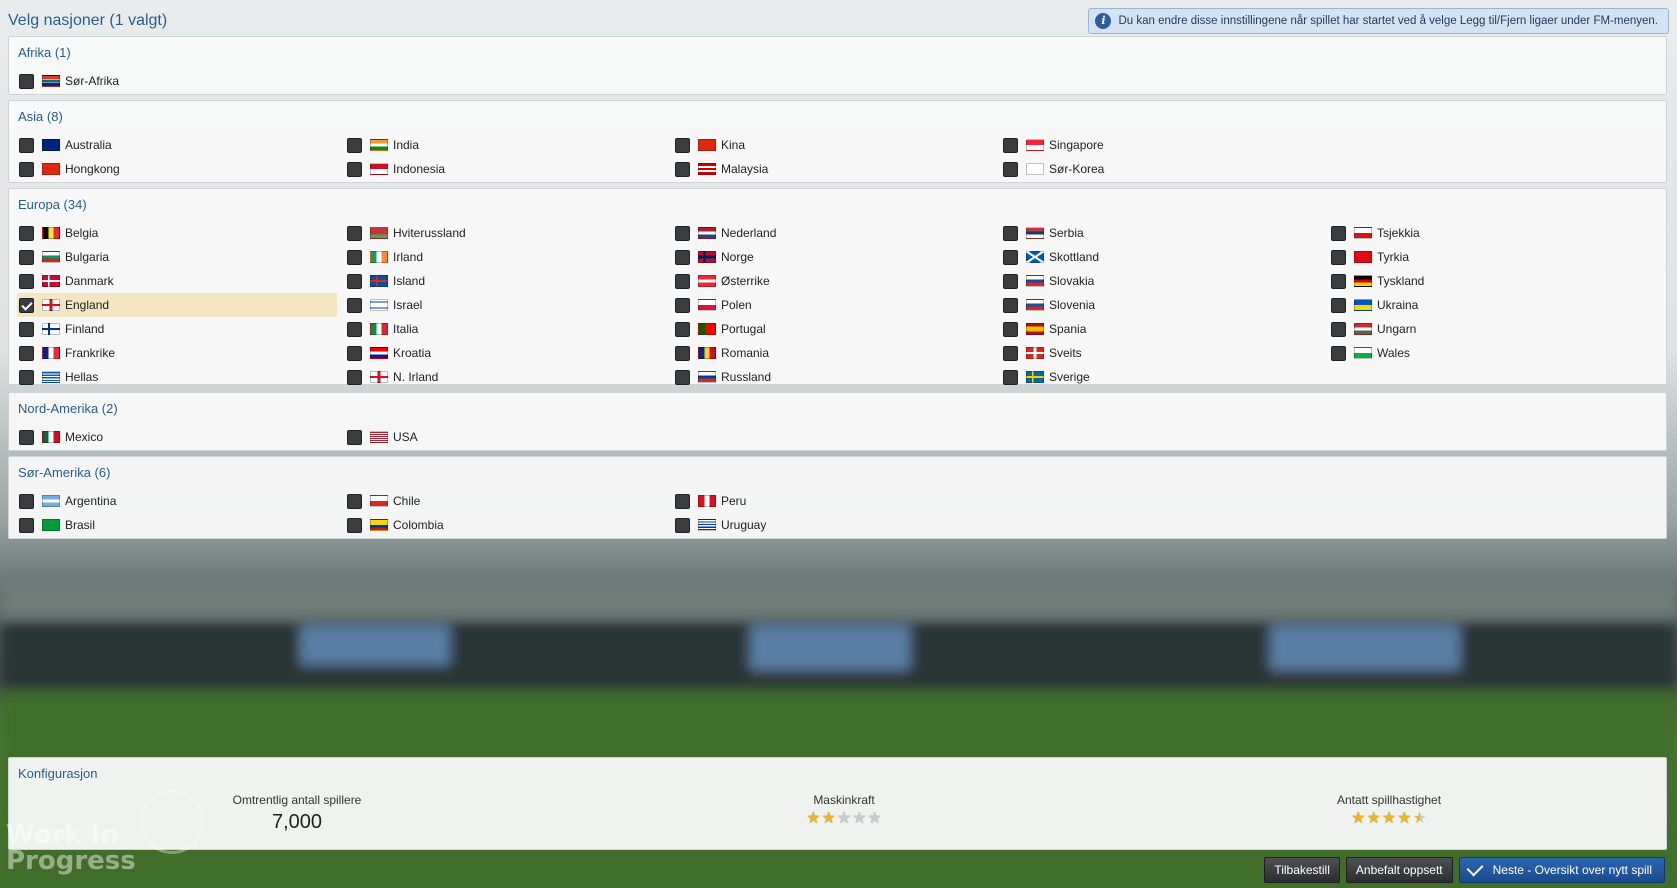 Image resolution: width=1677 pixels, height=888 pixels. I want to click on nation-item: Mexico, so click(177, 437).